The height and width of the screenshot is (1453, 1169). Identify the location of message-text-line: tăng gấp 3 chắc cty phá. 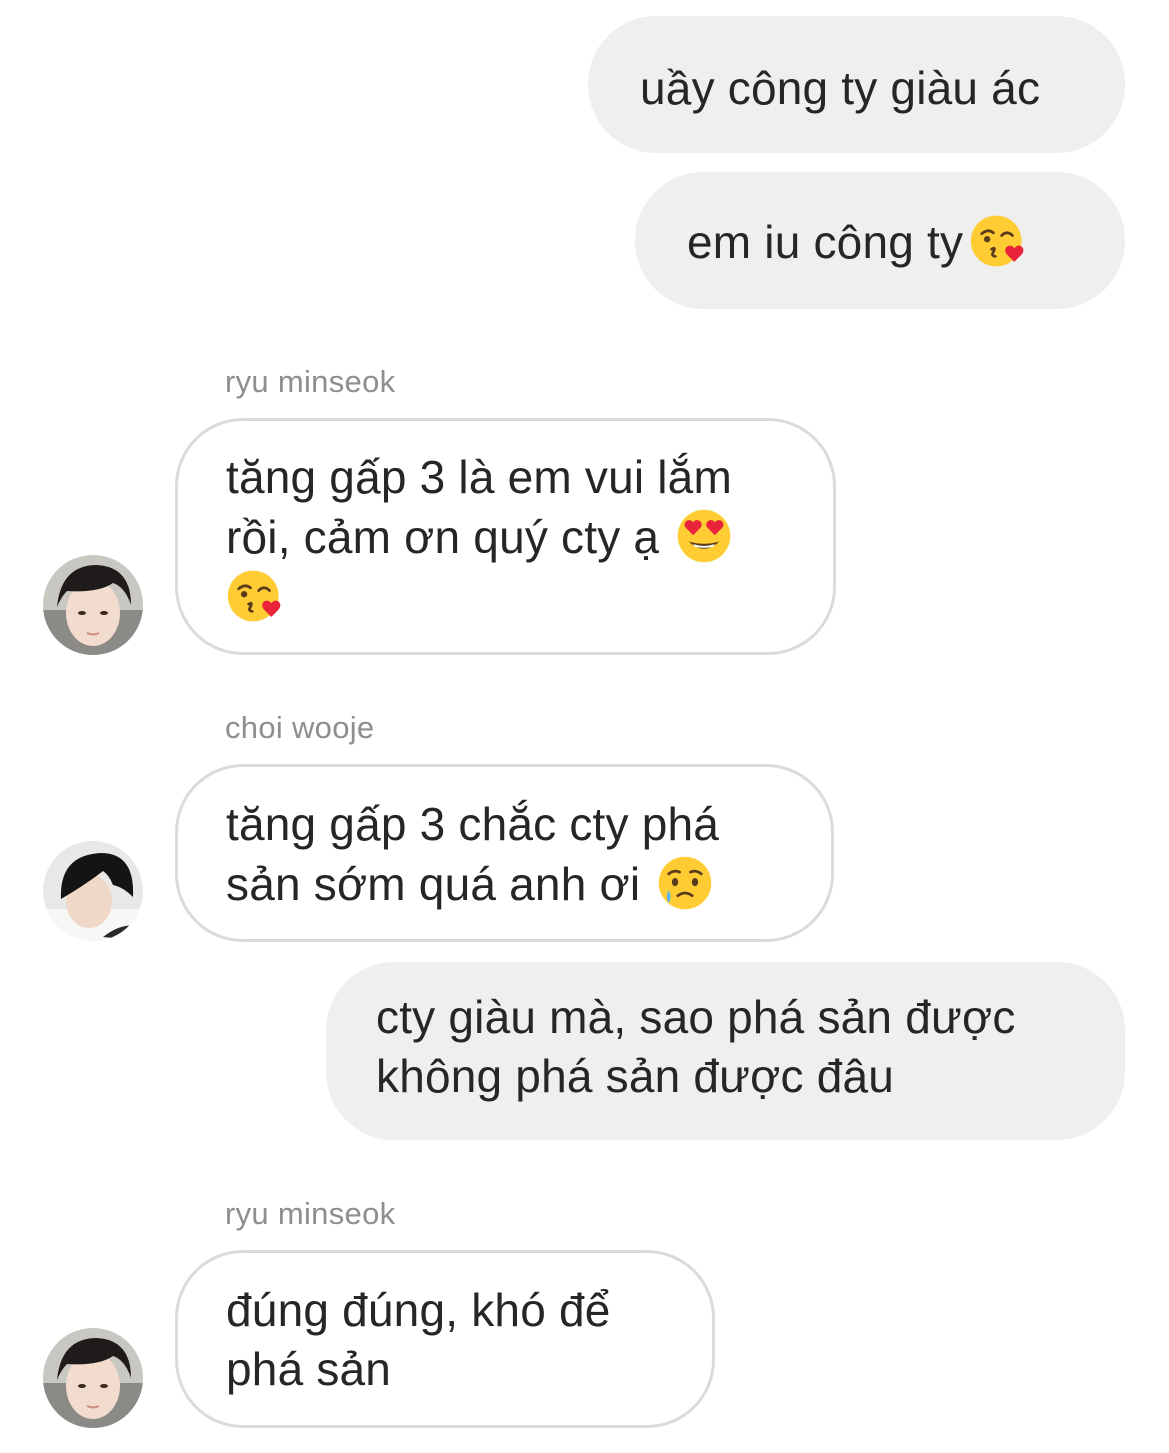
(473, 824).